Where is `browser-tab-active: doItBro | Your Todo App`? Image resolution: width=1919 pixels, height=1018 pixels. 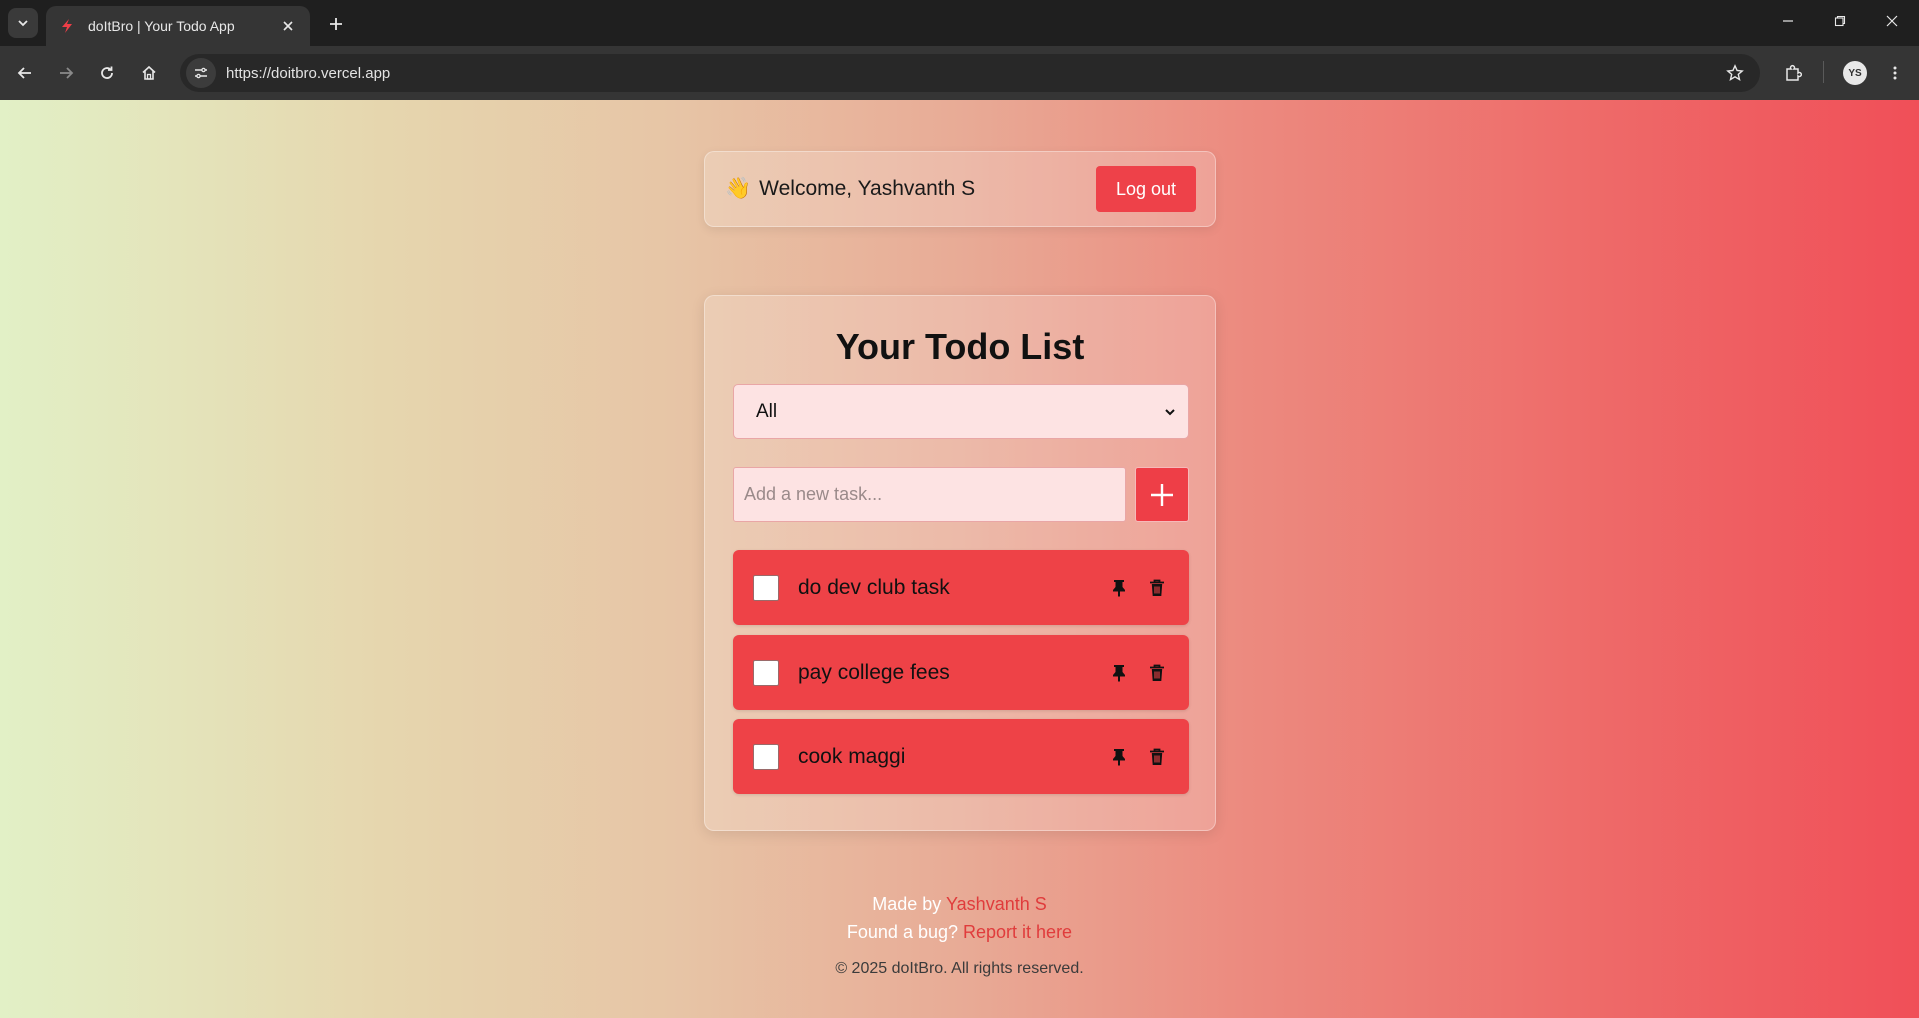 browser-tab-active: doItBro | Your Todo App is located at coordinates (178, 26).